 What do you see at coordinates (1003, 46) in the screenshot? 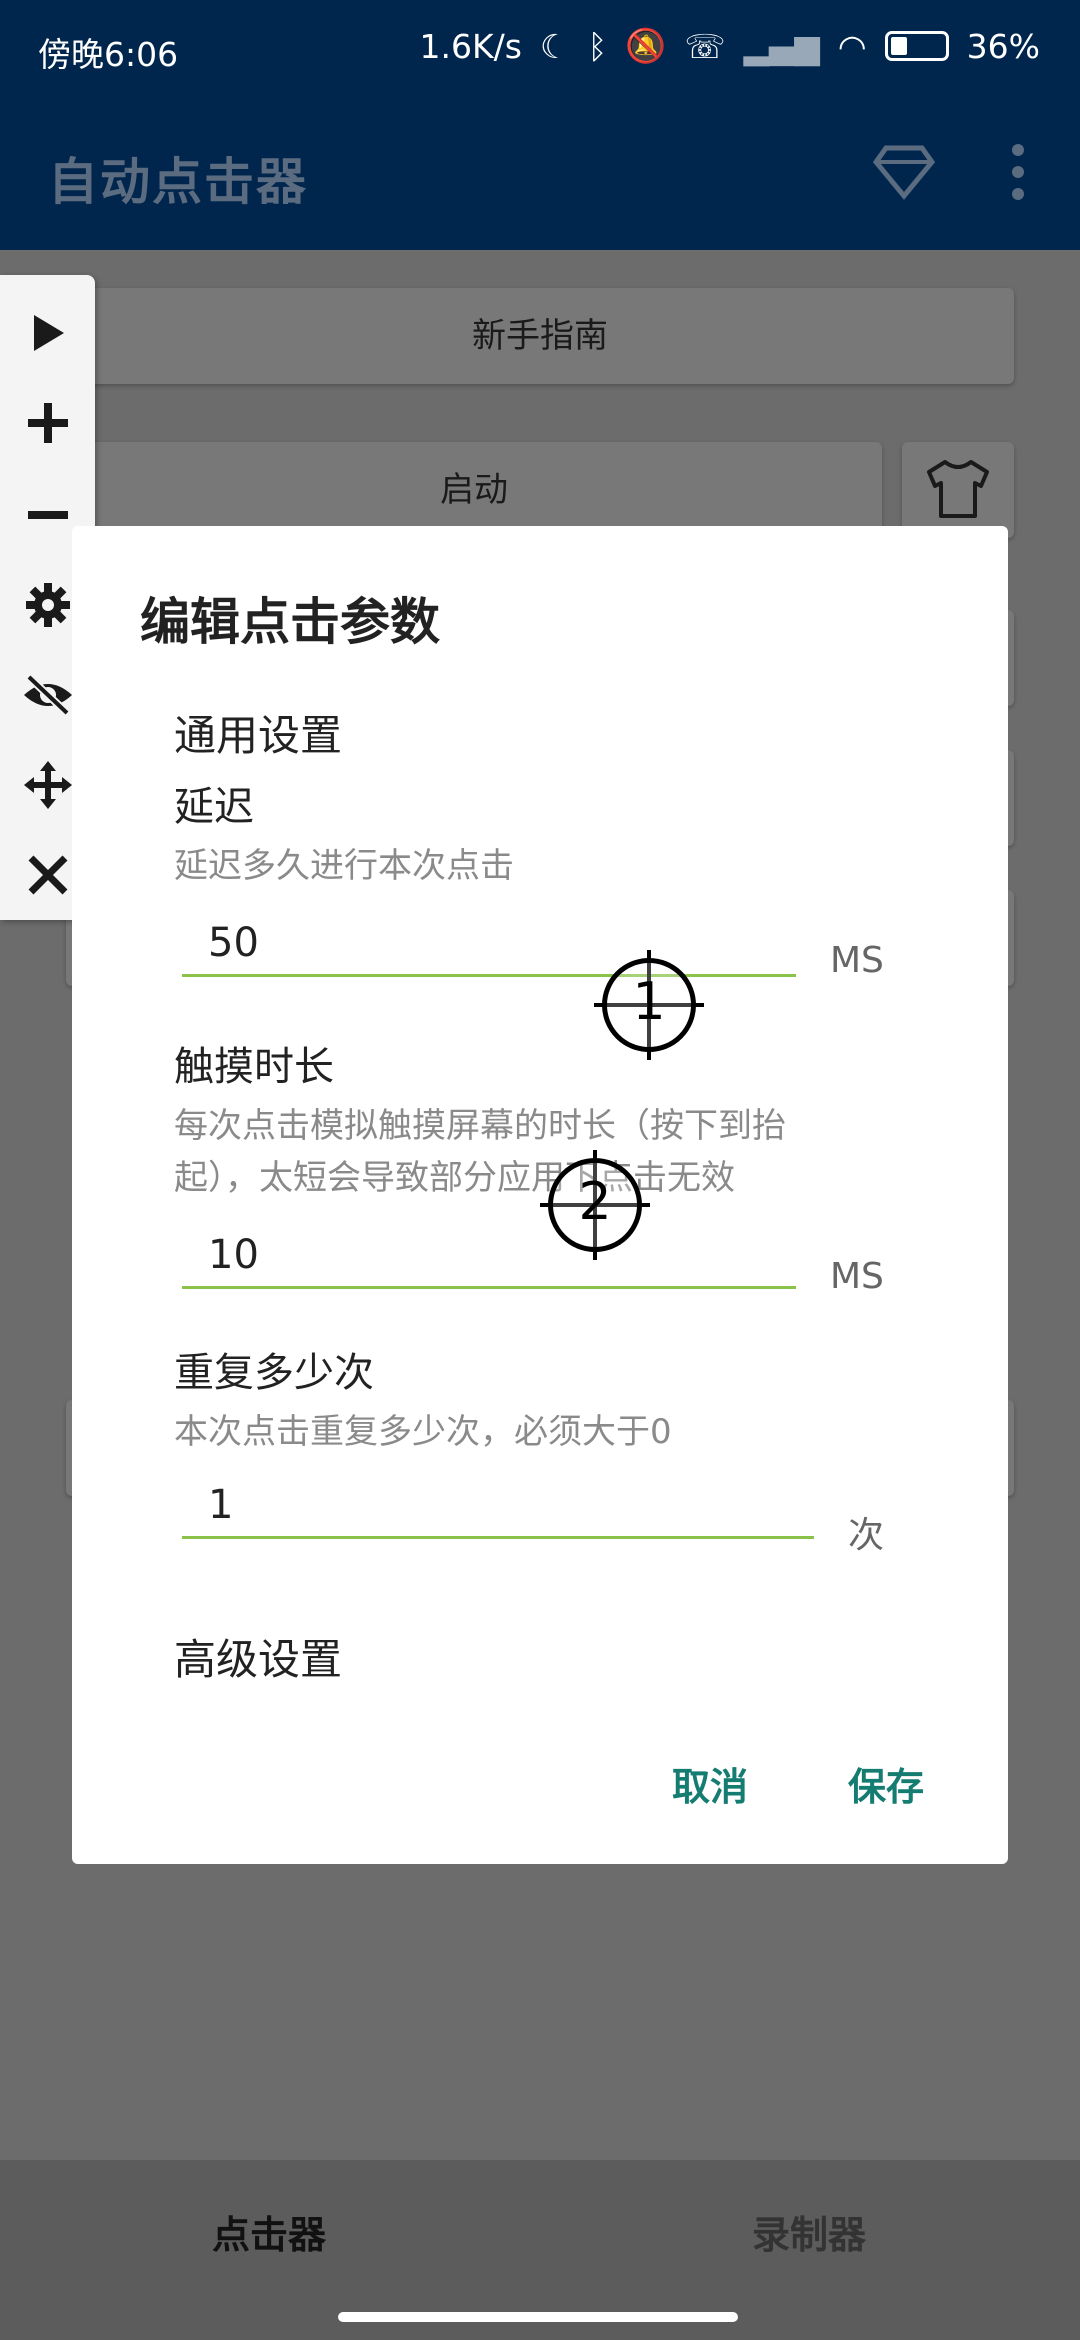
I see `battery-percent: 36%` at bounding box center [1003, 46].